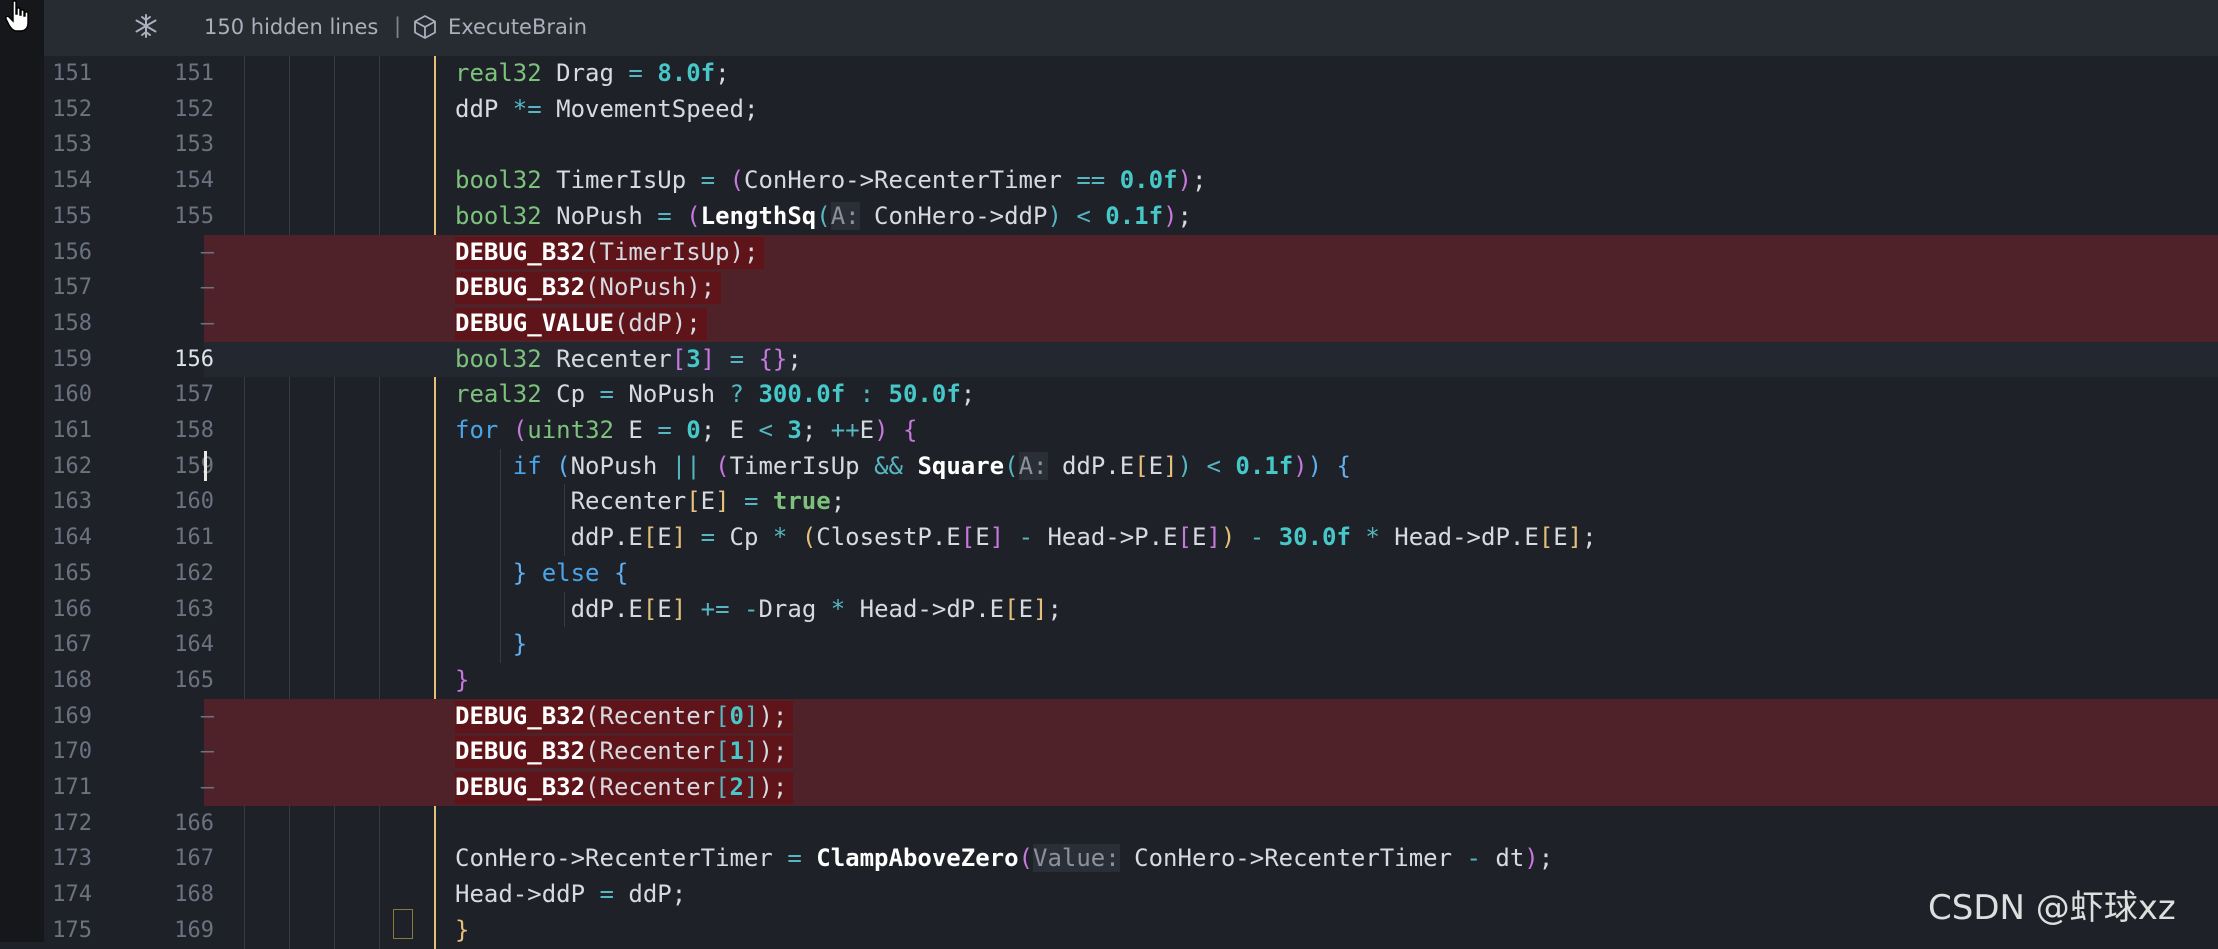  Describe the element at coordinates (650, 502) in the screenshot. I see `code-text: Recenter[E] = true;` at that location.